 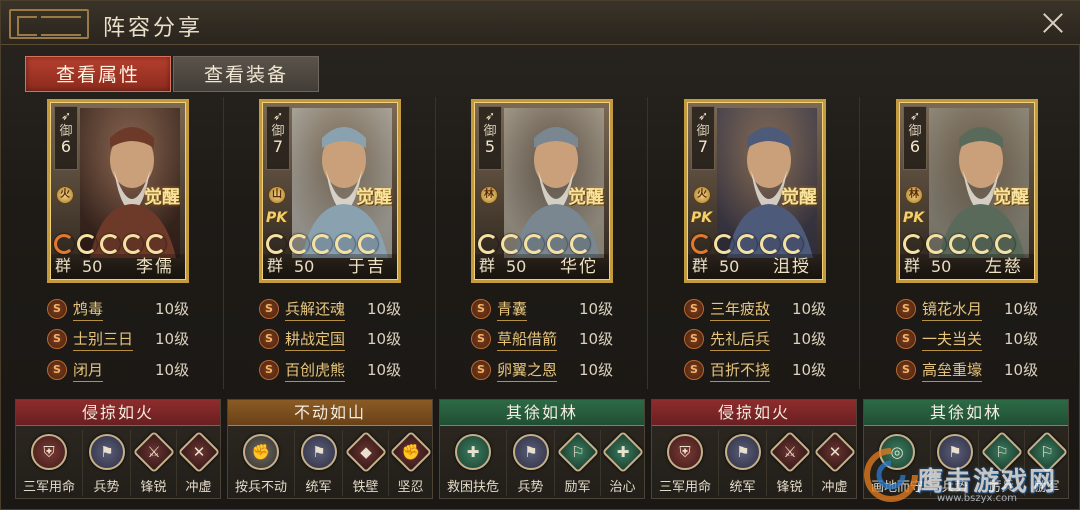 What do you see at coordinates (952, 339) in the screenshot?
I see `skill-name: 一夫当关` at bounding box center [952, 339].